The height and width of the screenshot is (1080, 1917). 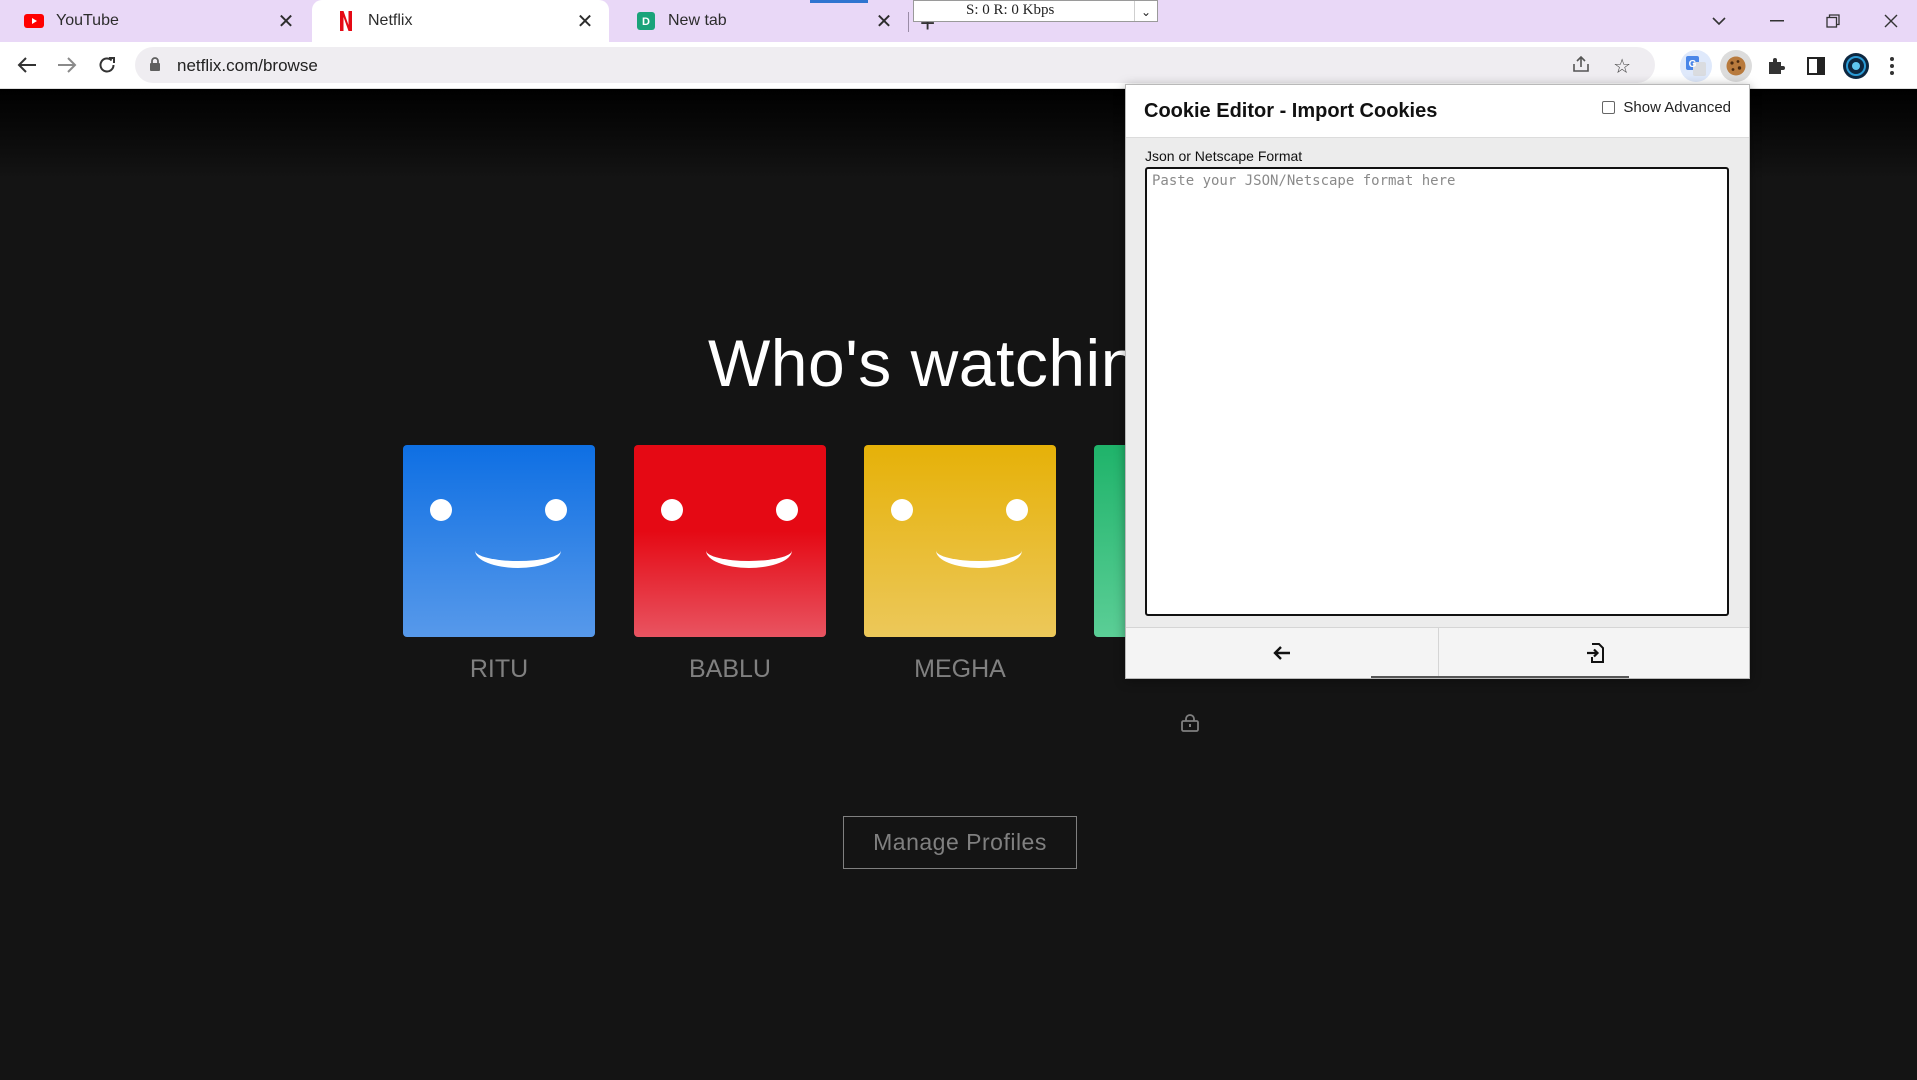 I want to click on page-title: Who's watchin, so click(x=923, y=363).